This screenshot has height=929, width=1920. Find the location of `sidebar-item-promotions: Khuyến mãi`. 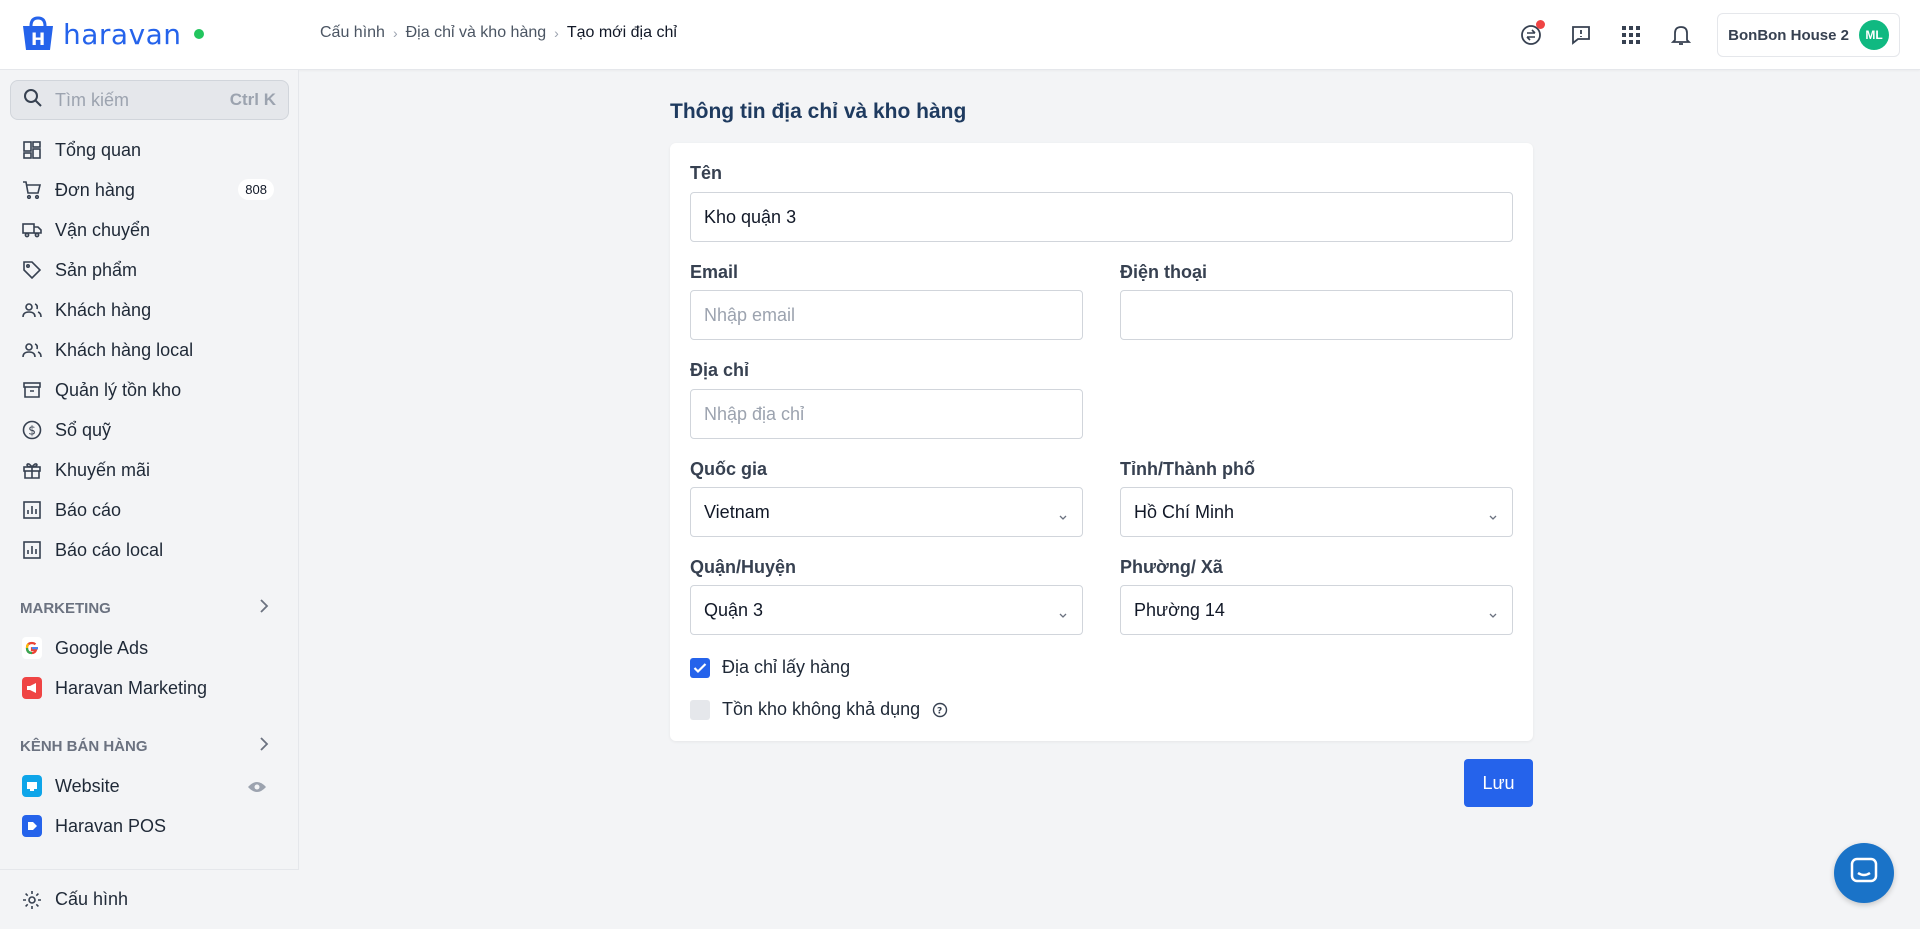

sidebar-item-promotions: Khuyến mãi is located at coordinates (149, 470).